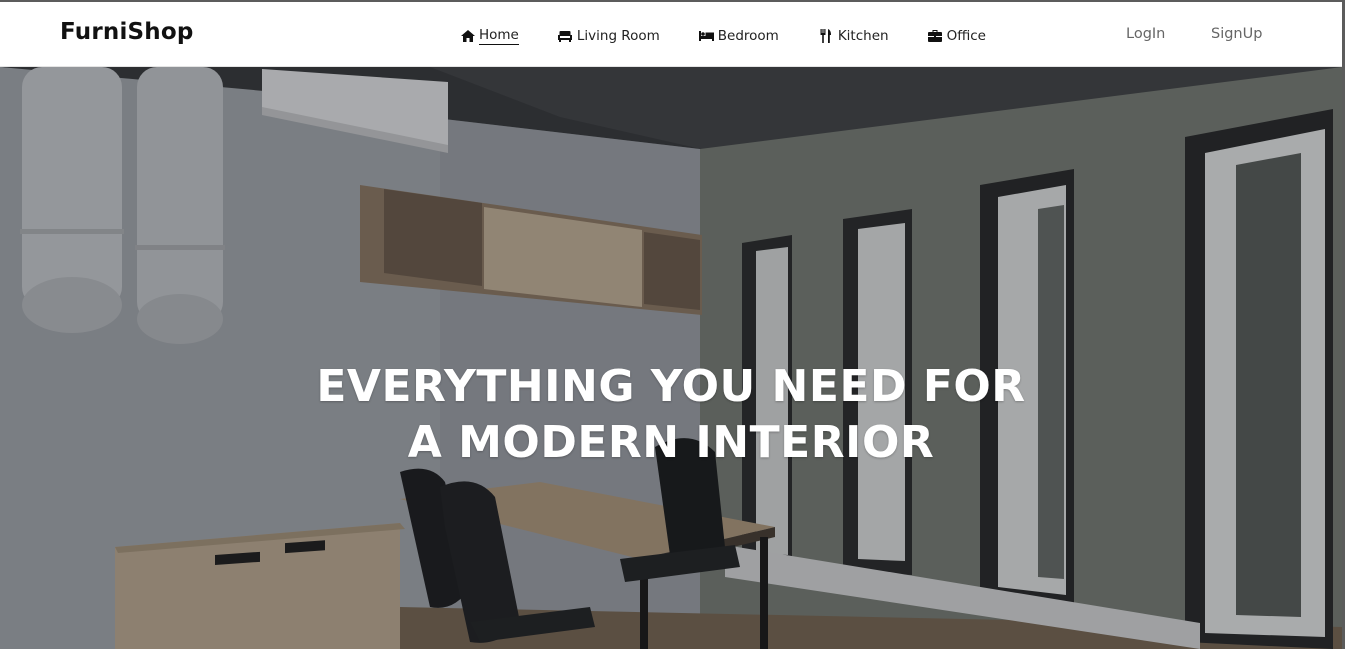 This screenshot has width=1345, height=649. I want to click on brand-logo: FurniShop, so click(127, 32).